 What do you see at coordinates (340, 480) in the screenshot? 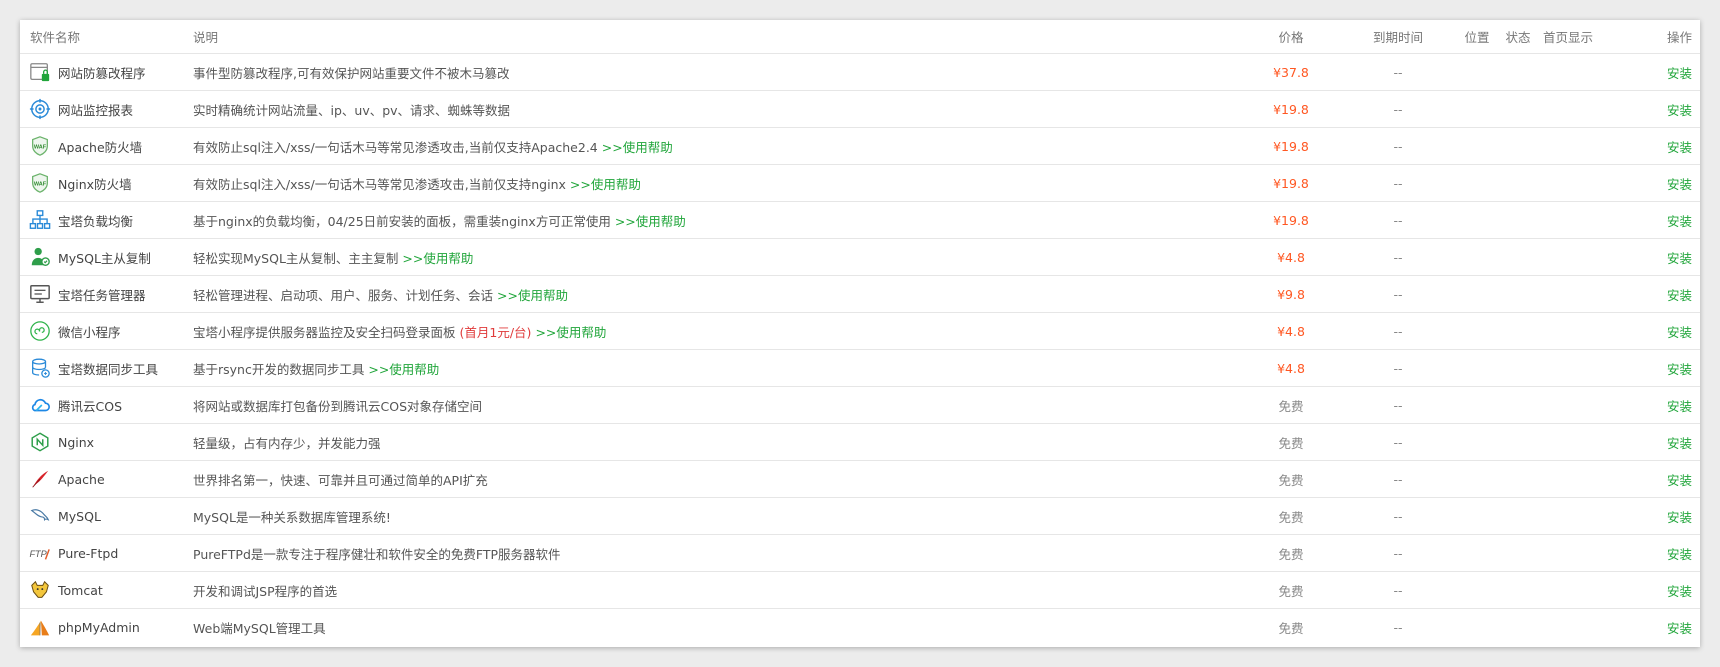
I see `software-desc: 世界排名第一，快速、可靠并且可通过简单的API扩充` at bounding box center [340, 480].